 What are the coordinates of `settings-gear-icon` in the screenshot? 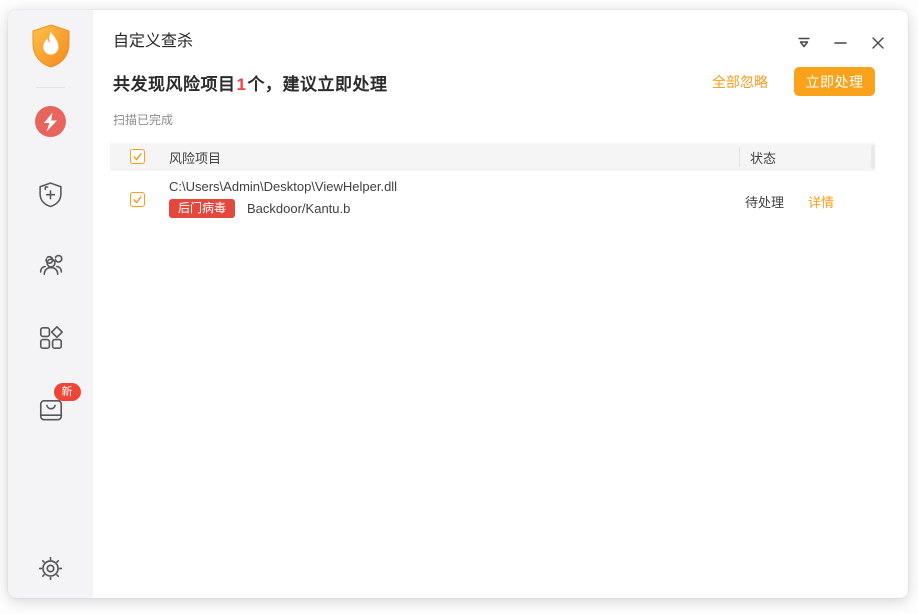 It's located at (50, 568).